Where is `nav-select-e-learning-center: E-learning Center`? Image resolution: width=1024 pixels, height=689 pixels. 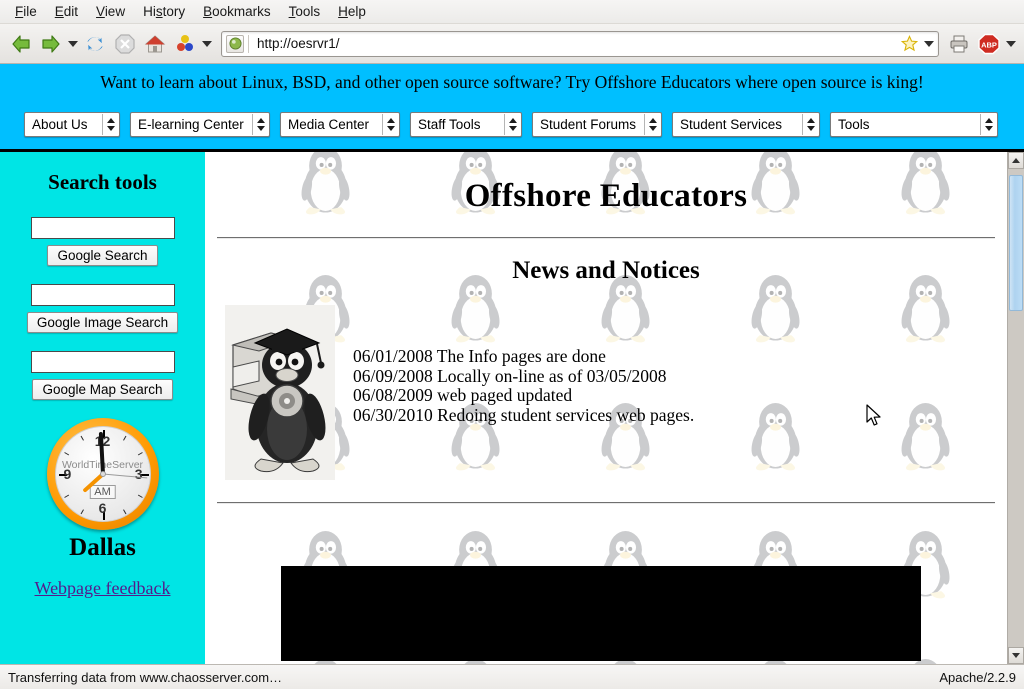
nav-select-e-learning-center: E-learning Center is located at coordinates (200, 124).